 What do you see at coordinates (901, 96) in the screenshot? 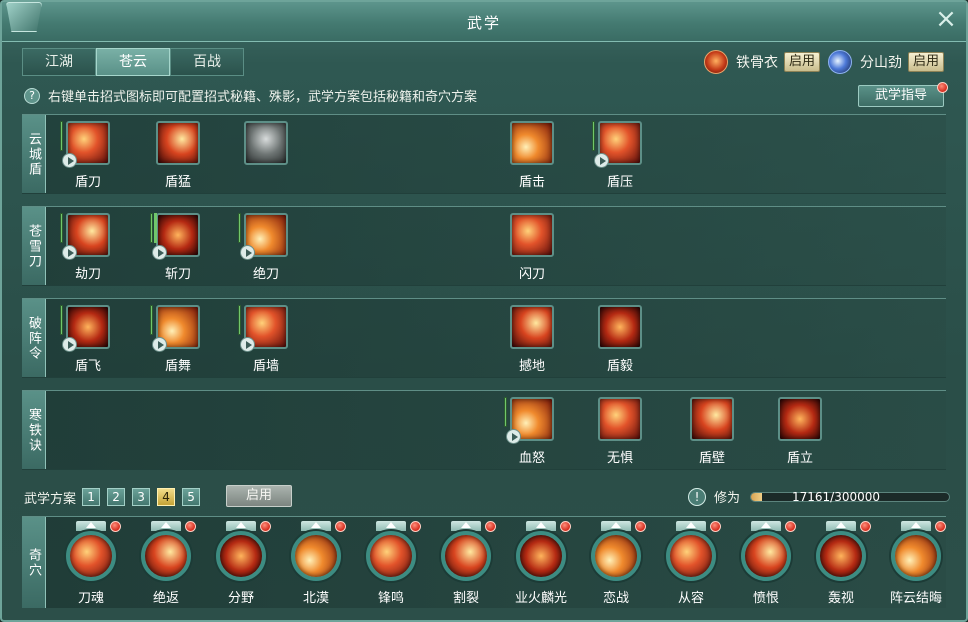
I see `wuxue-guide-button: 武学指导` at bounding box center [901, 96].